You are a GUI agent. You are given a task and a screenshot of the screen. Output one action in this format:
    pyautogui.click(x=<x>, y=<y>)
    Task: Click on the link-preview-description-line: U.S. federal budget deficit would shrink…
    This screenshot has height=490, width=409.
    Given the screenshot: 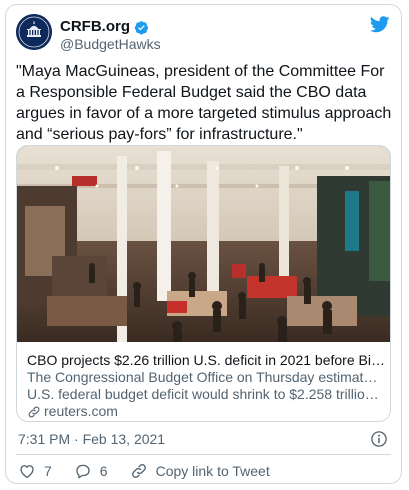 What is the action you would take?
    pyautogui.click(x=206, y=394)
    